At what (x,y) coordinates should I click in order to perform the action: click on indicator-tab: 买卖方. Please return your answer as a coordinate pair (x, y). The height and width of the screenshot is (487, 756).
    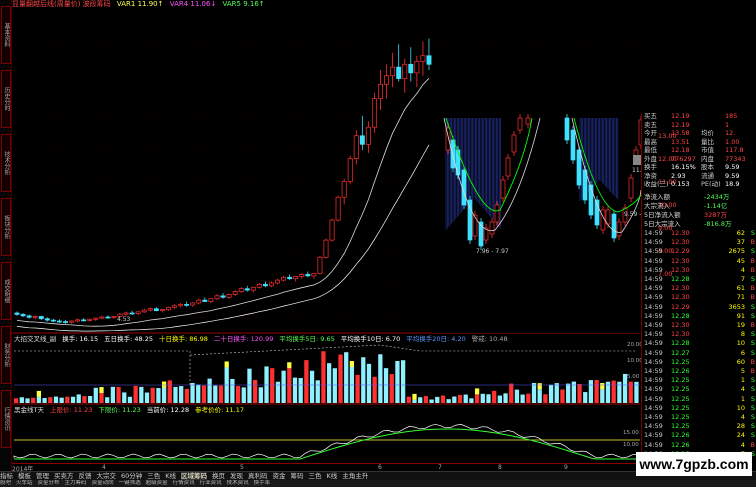
    Looking at the image, I should click on (64, 476).